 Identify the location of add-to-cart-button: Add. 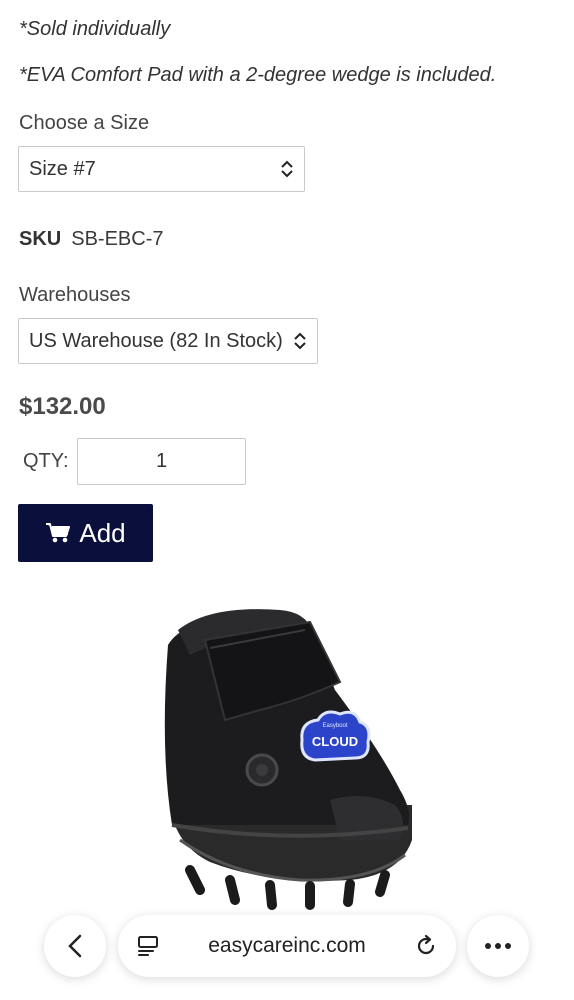
(85, 533).